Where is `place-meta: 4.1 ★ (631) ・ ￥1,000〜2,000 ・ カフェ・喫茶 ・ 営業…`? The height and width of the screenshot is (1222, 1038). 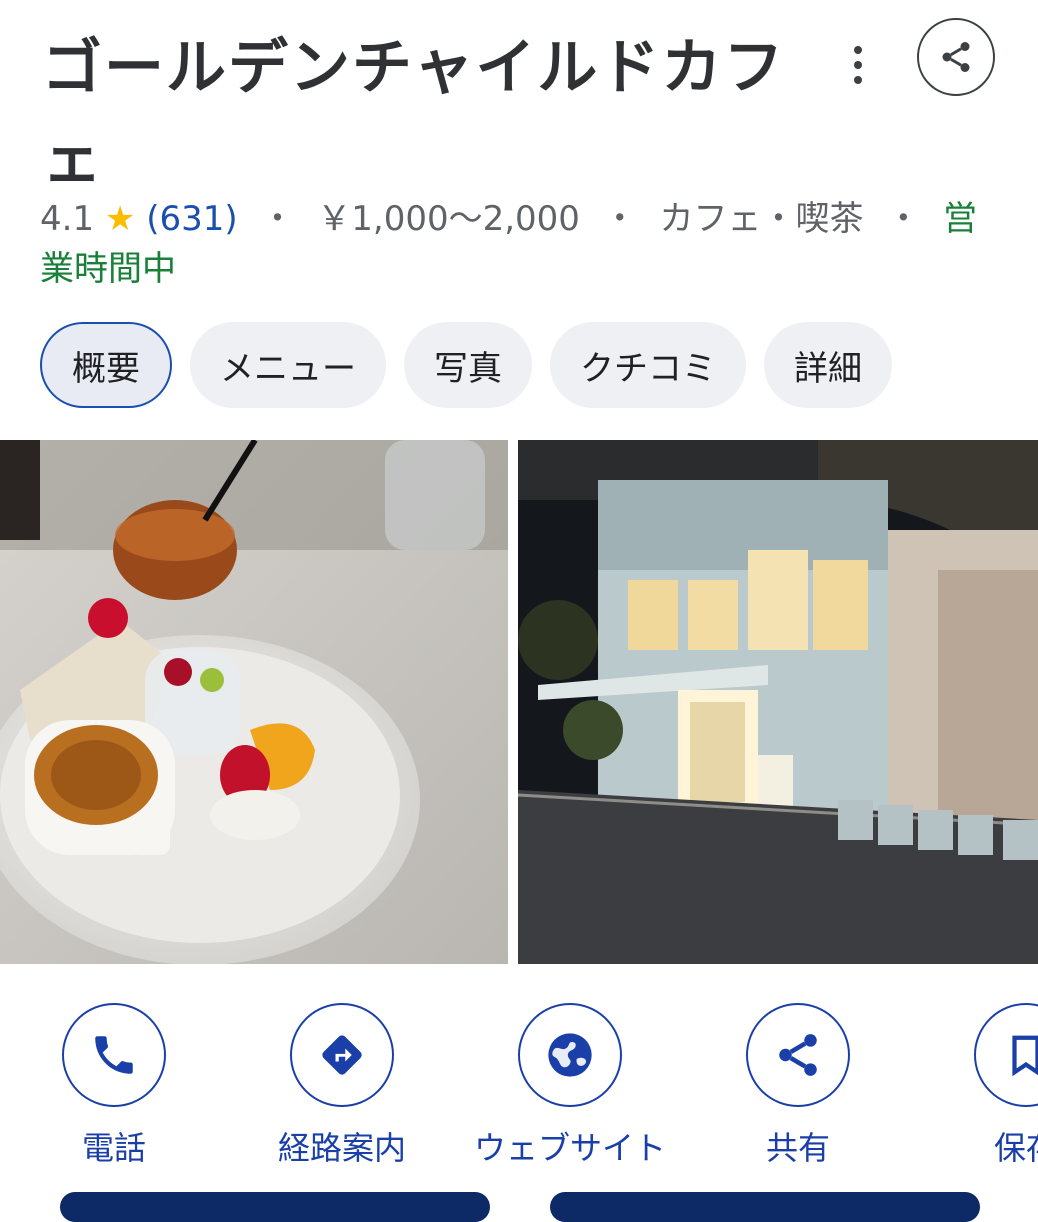
place-meta: 4.1 ★ (631) ・ ￥1,000〜2,000 ・ カフェ・喫茶 ・ 営業… is located at coordinates (525, 244).